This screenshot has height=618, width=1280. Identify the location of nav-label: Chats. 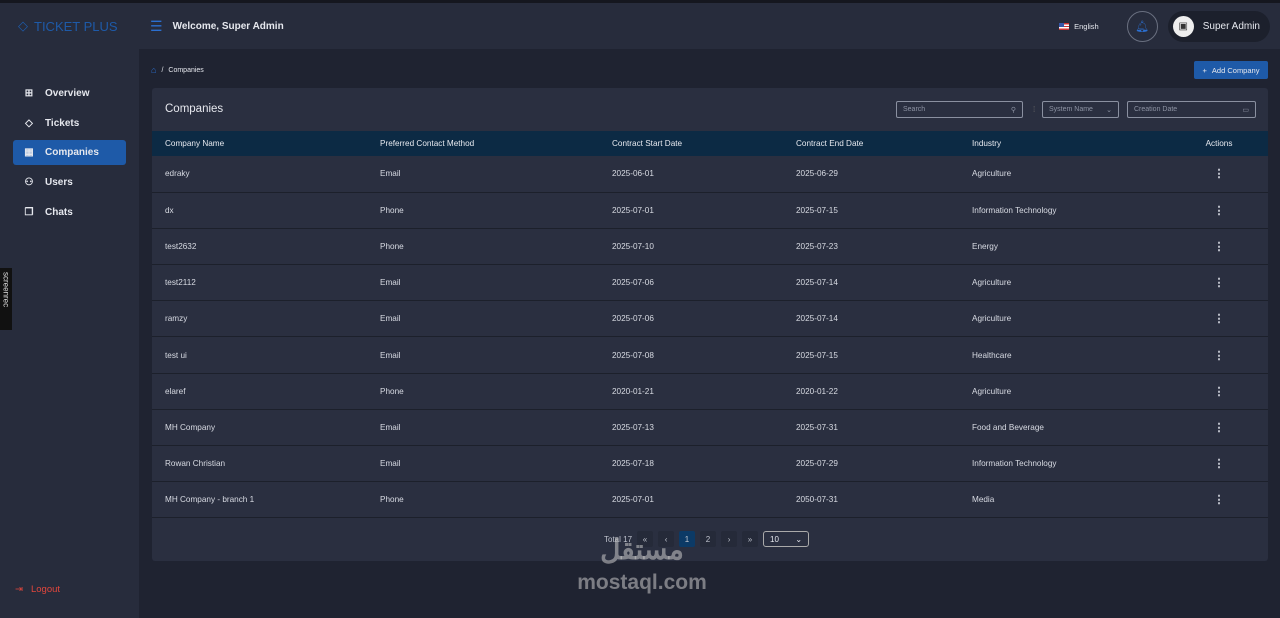
(59, 212).